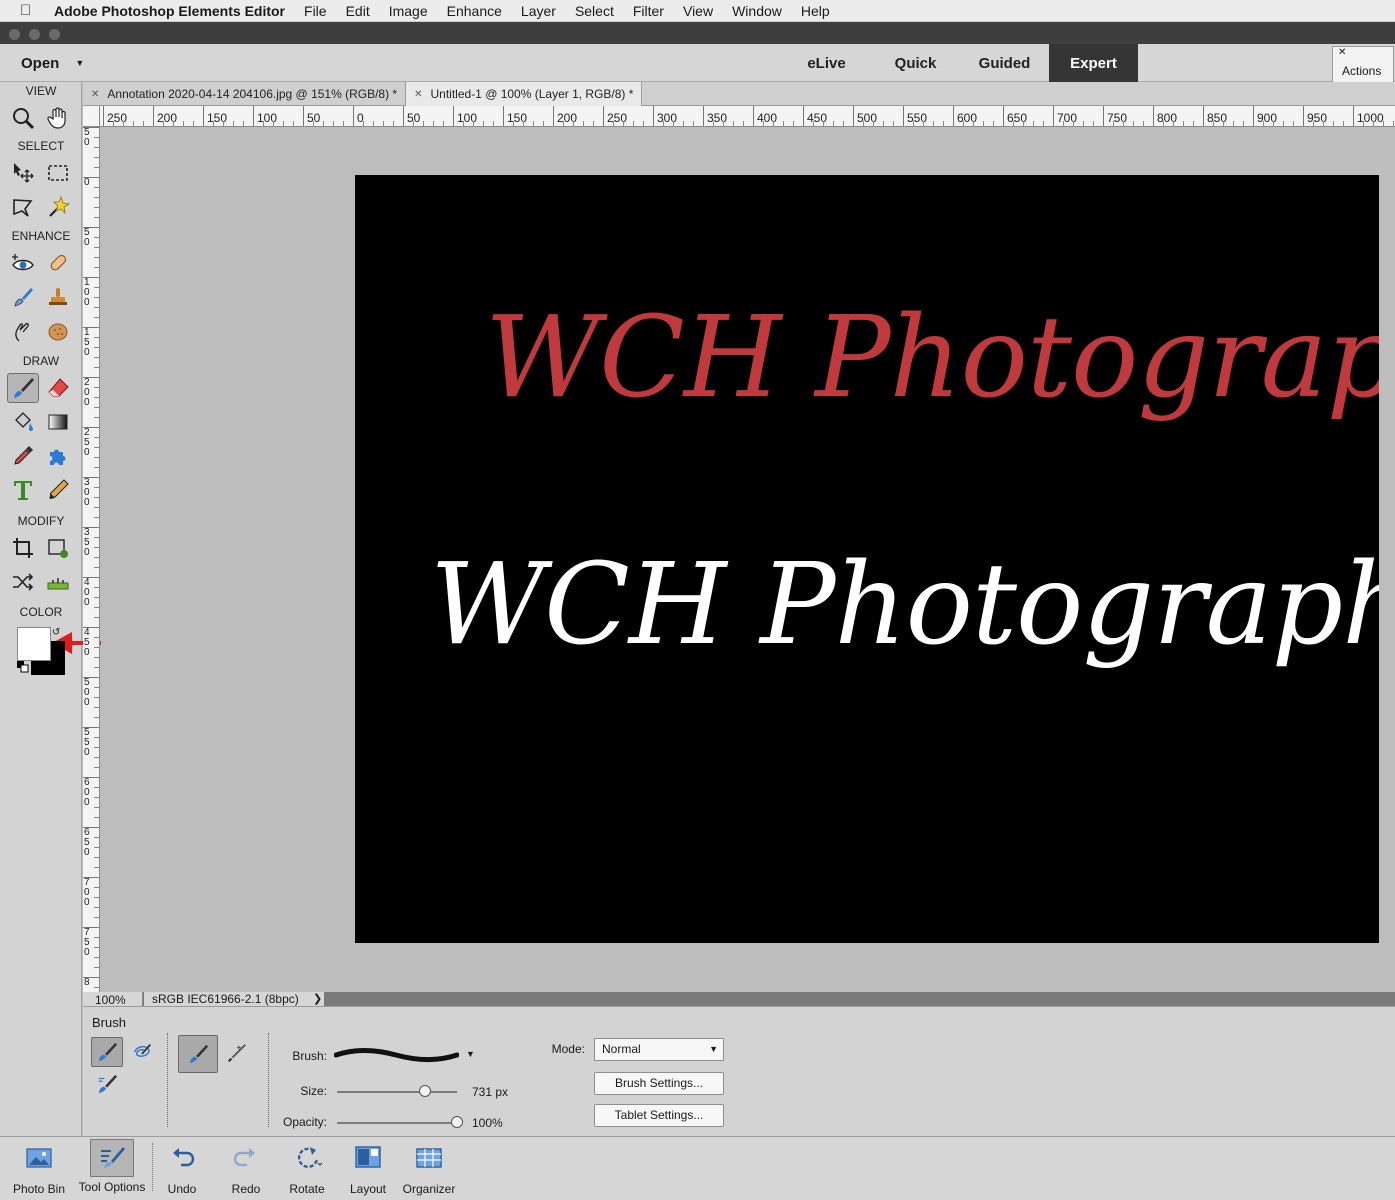  What do you see at coordinates (915, 63) in the screenshot?
I see `tab-quick: Quick` at bounding box center [915, 63].